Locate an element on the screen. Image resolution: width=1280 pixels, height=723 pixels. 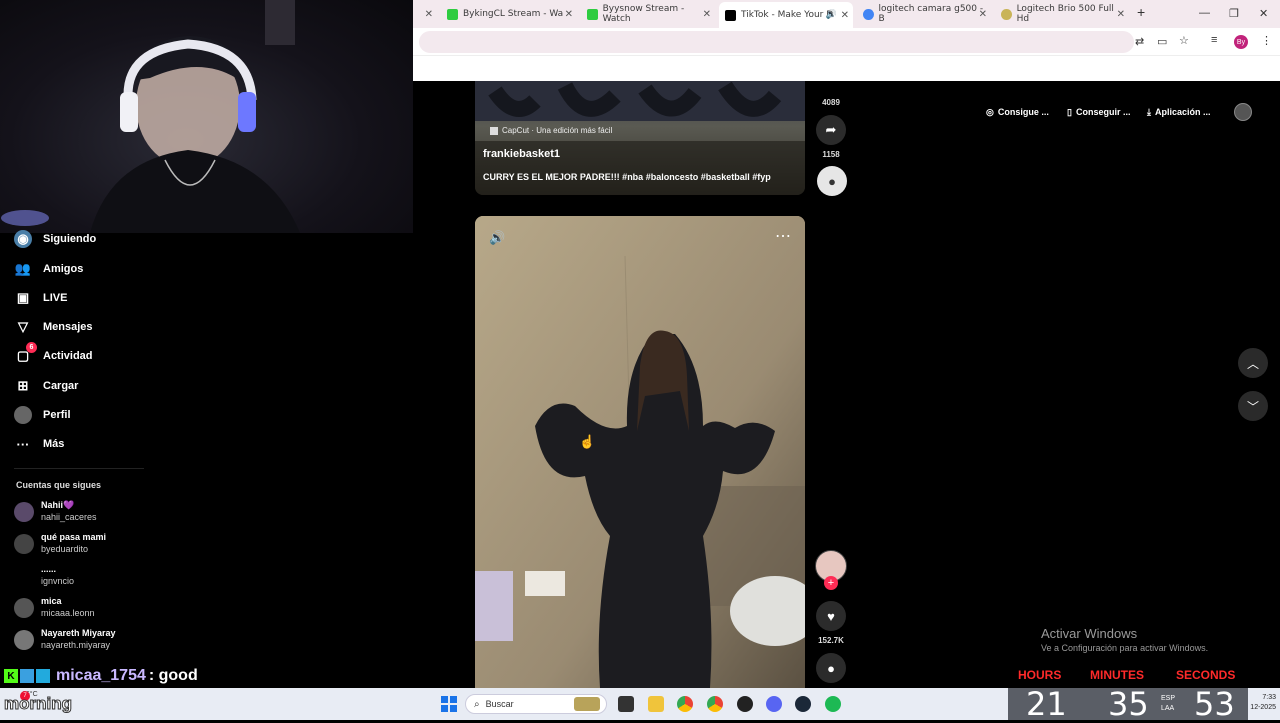
sidebar-item-perfil: Perfil is located at coordinates (42, 415).